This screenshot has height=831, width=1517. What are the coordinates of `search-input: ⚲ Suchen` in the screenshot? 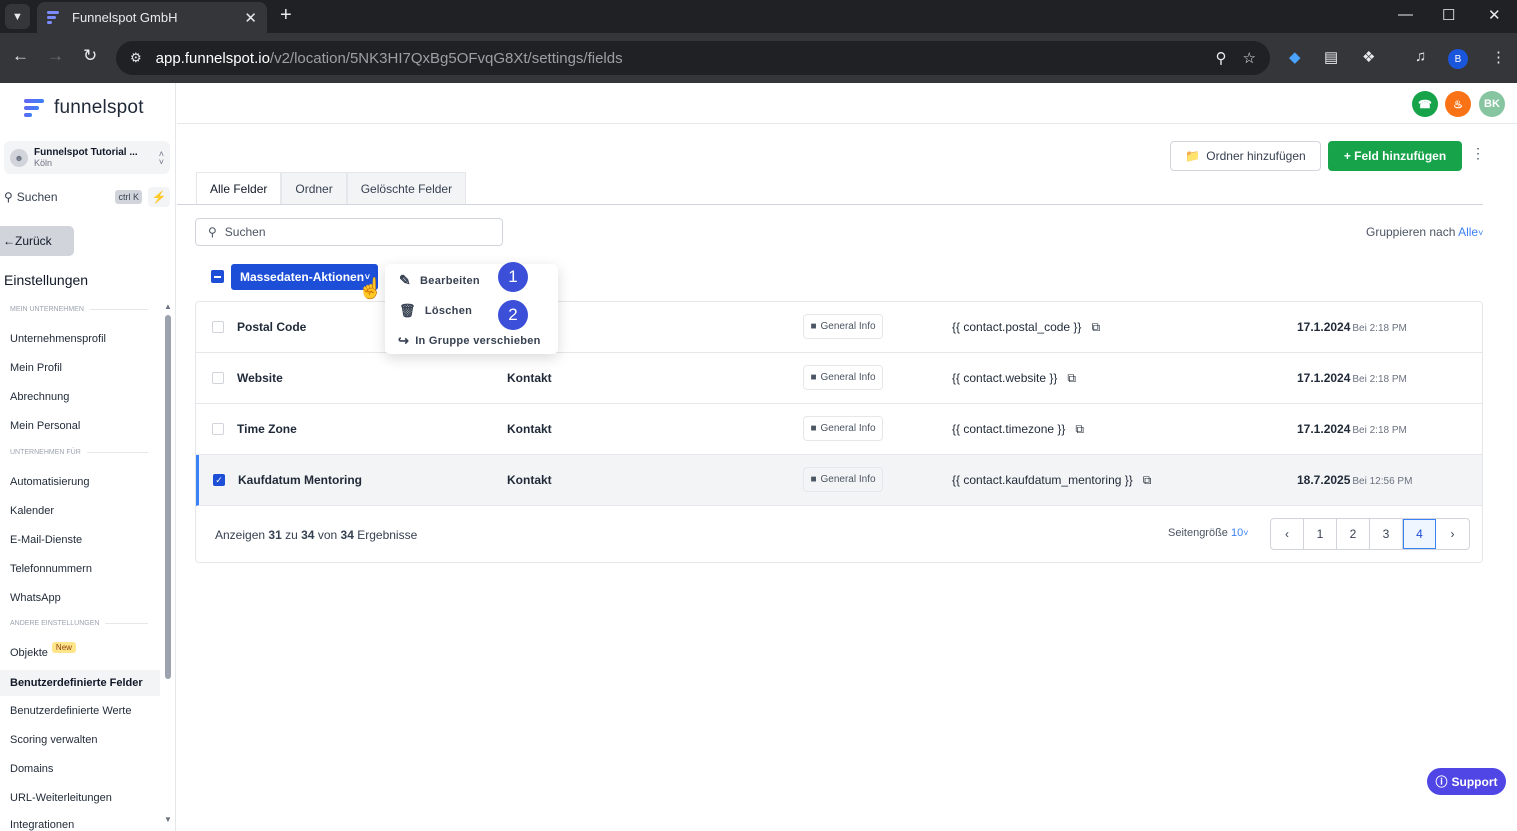 It's located at (349, 232).